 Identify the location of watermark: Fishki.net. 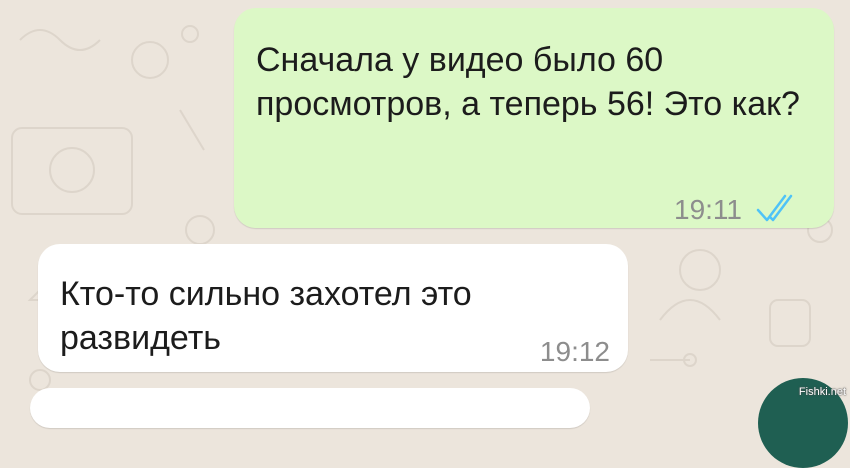
(822, 392).